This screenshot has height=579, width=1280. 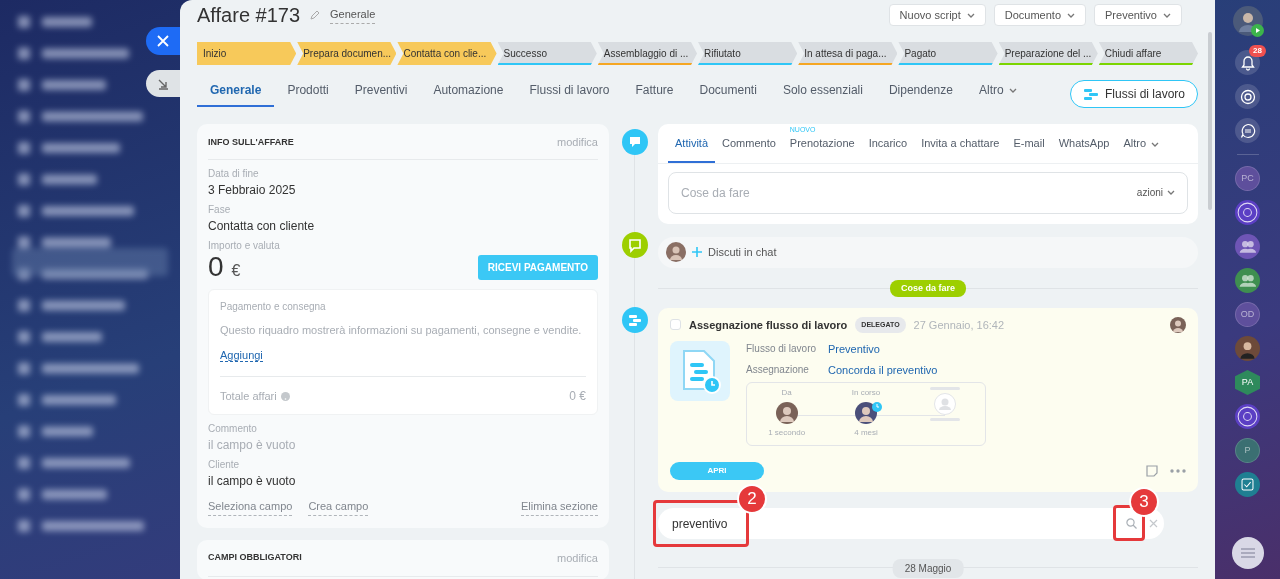 I want to click on row-link: Concorda il preventivo, so click(x=883, y=369).